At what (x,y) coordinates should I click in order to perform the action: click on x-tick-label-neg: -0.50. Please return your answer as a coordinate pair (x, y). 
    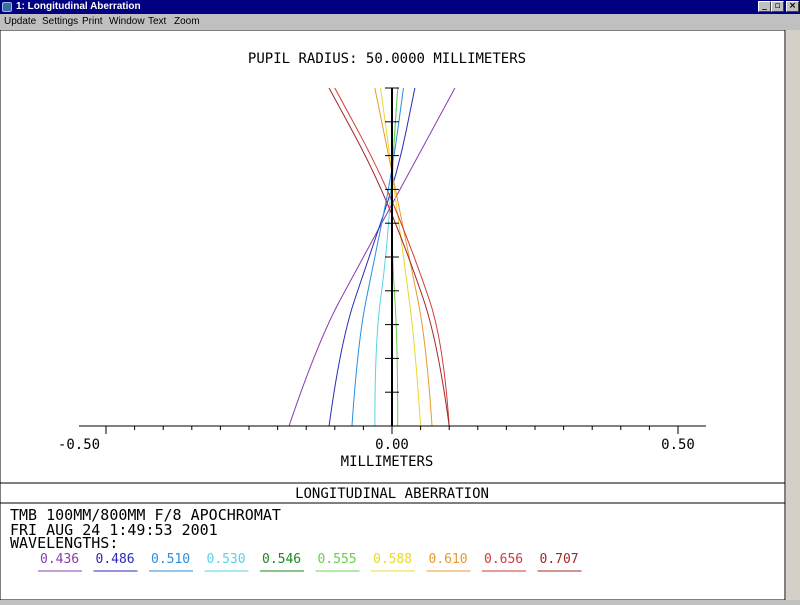
    Looking at the image, I should click on (79, 445).